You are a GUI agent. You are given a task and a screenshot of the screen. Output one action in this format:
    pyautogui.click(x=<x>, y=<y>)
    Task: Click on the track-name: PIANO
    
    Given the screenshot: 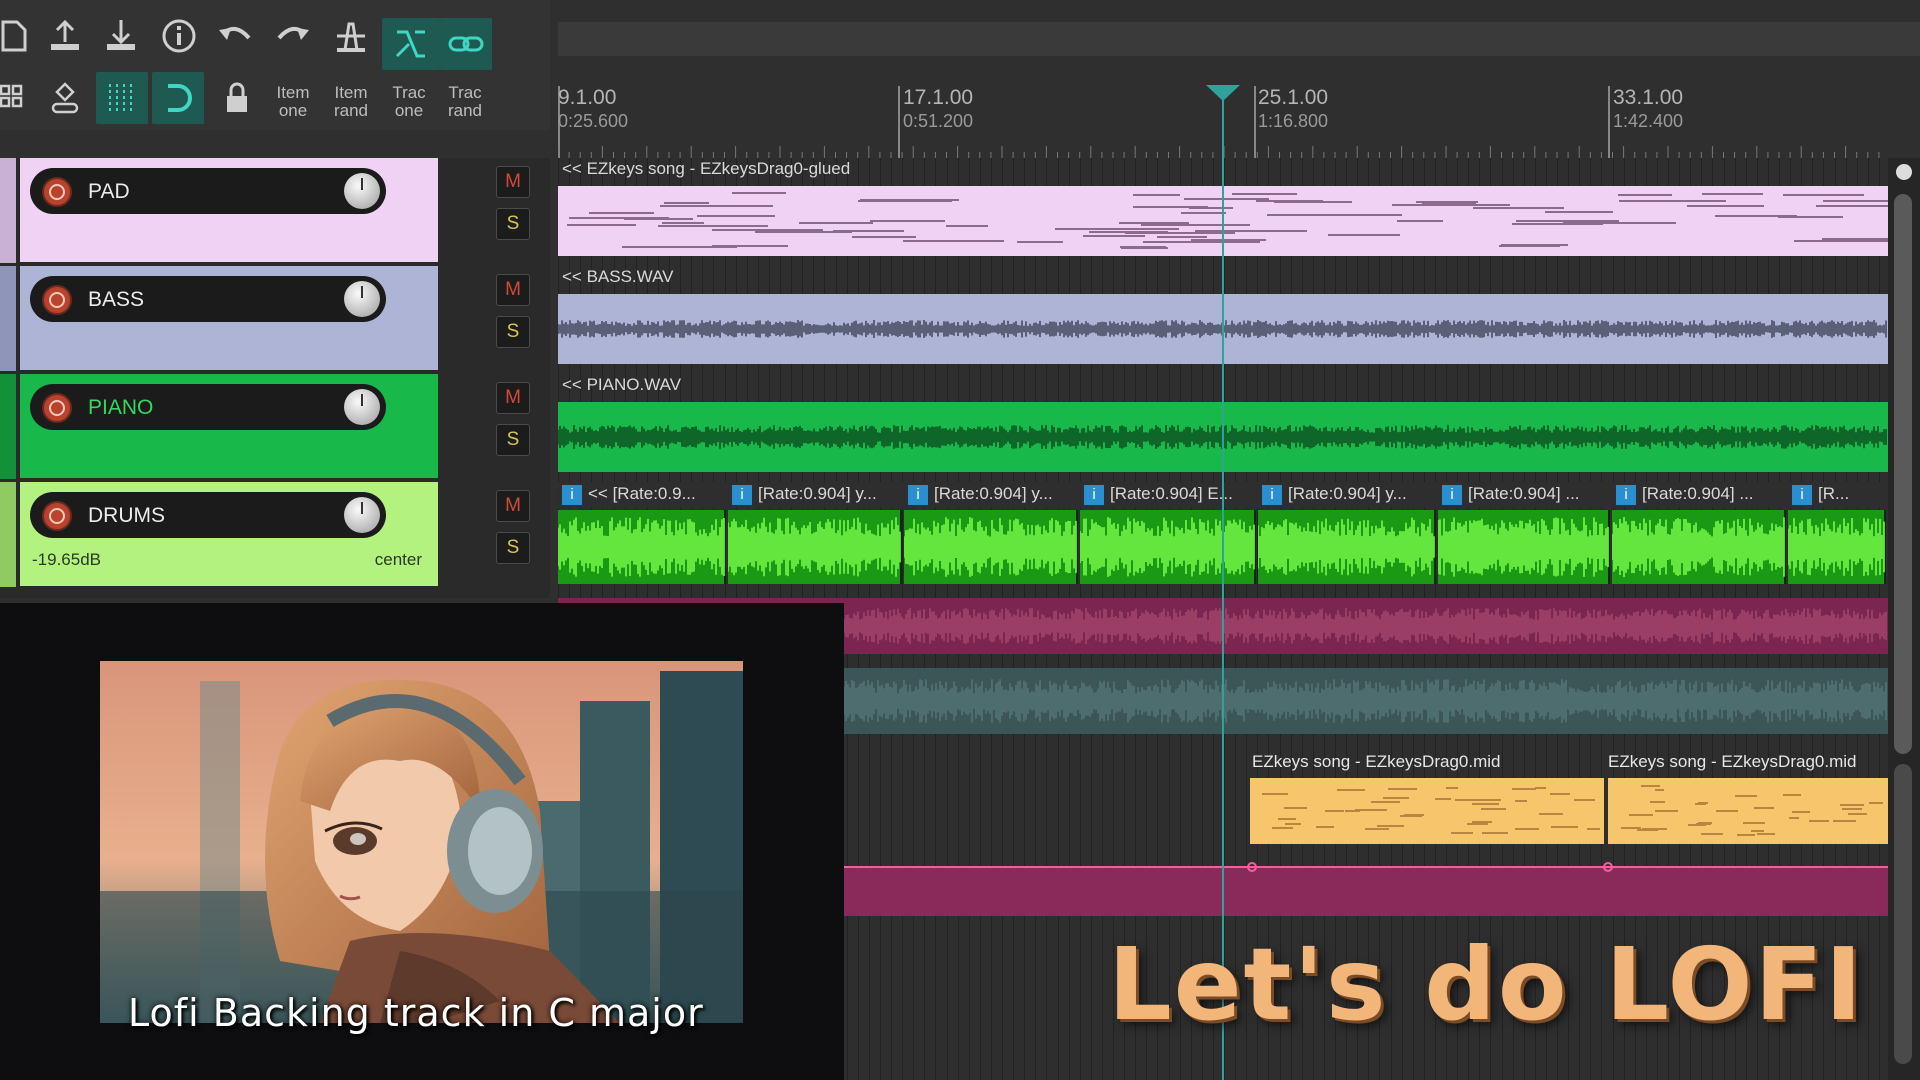 What is the action you would take?
    pyautogui.click(x=120, y=408)
    